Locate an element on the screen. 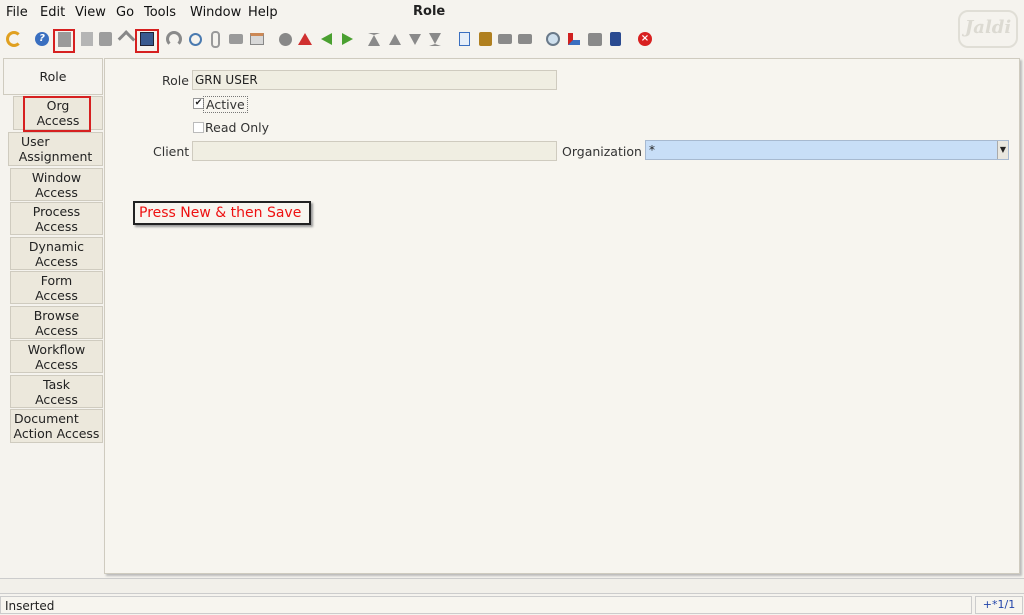 The image size is (1024, 615). tab-browse-access: Browse Access is located at coordinates (56, 322).